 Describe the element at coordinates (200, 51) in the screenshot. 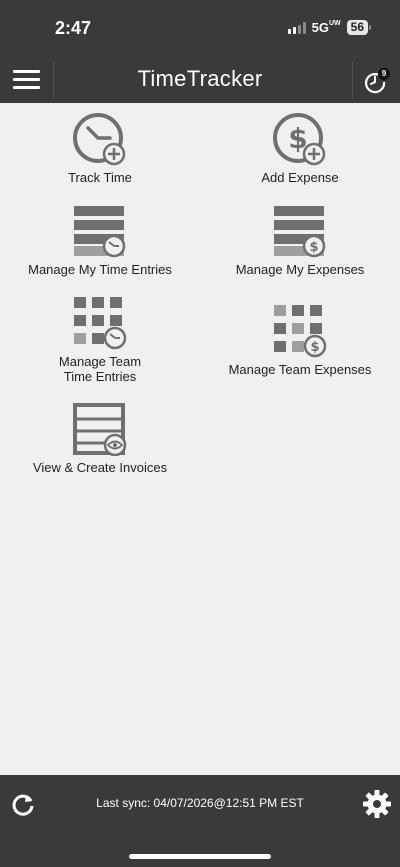

I see `app-header: 2:47 5GUW 56 TimeTracker 9` at that location.